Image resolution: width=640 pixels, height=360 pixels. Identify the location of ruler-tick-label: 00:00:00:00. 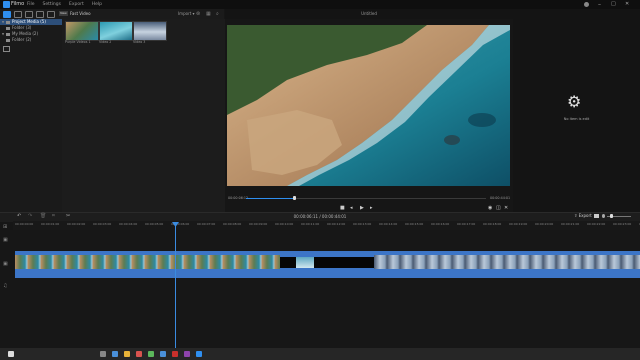
(24, 224).